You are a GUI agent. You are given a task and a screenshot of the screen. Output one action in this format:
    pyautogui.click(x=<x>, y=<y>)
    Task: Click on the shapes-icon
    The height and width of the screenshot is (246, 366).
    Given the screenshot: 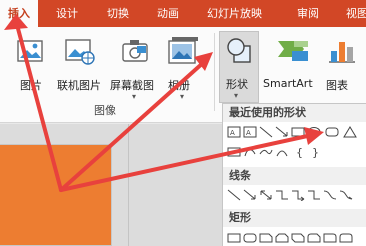 What is the action you would take?
    pyautogui.click(x=239, y=50)
    